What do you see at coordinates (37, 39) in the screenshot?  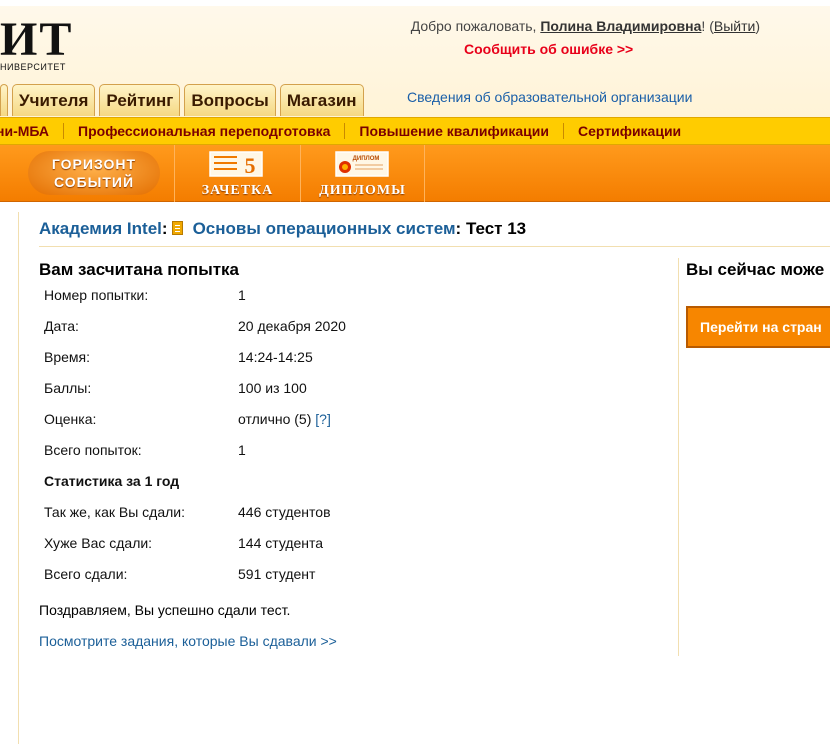 I see `logo-main-text: ИТ` at bounding box center [37, 39].